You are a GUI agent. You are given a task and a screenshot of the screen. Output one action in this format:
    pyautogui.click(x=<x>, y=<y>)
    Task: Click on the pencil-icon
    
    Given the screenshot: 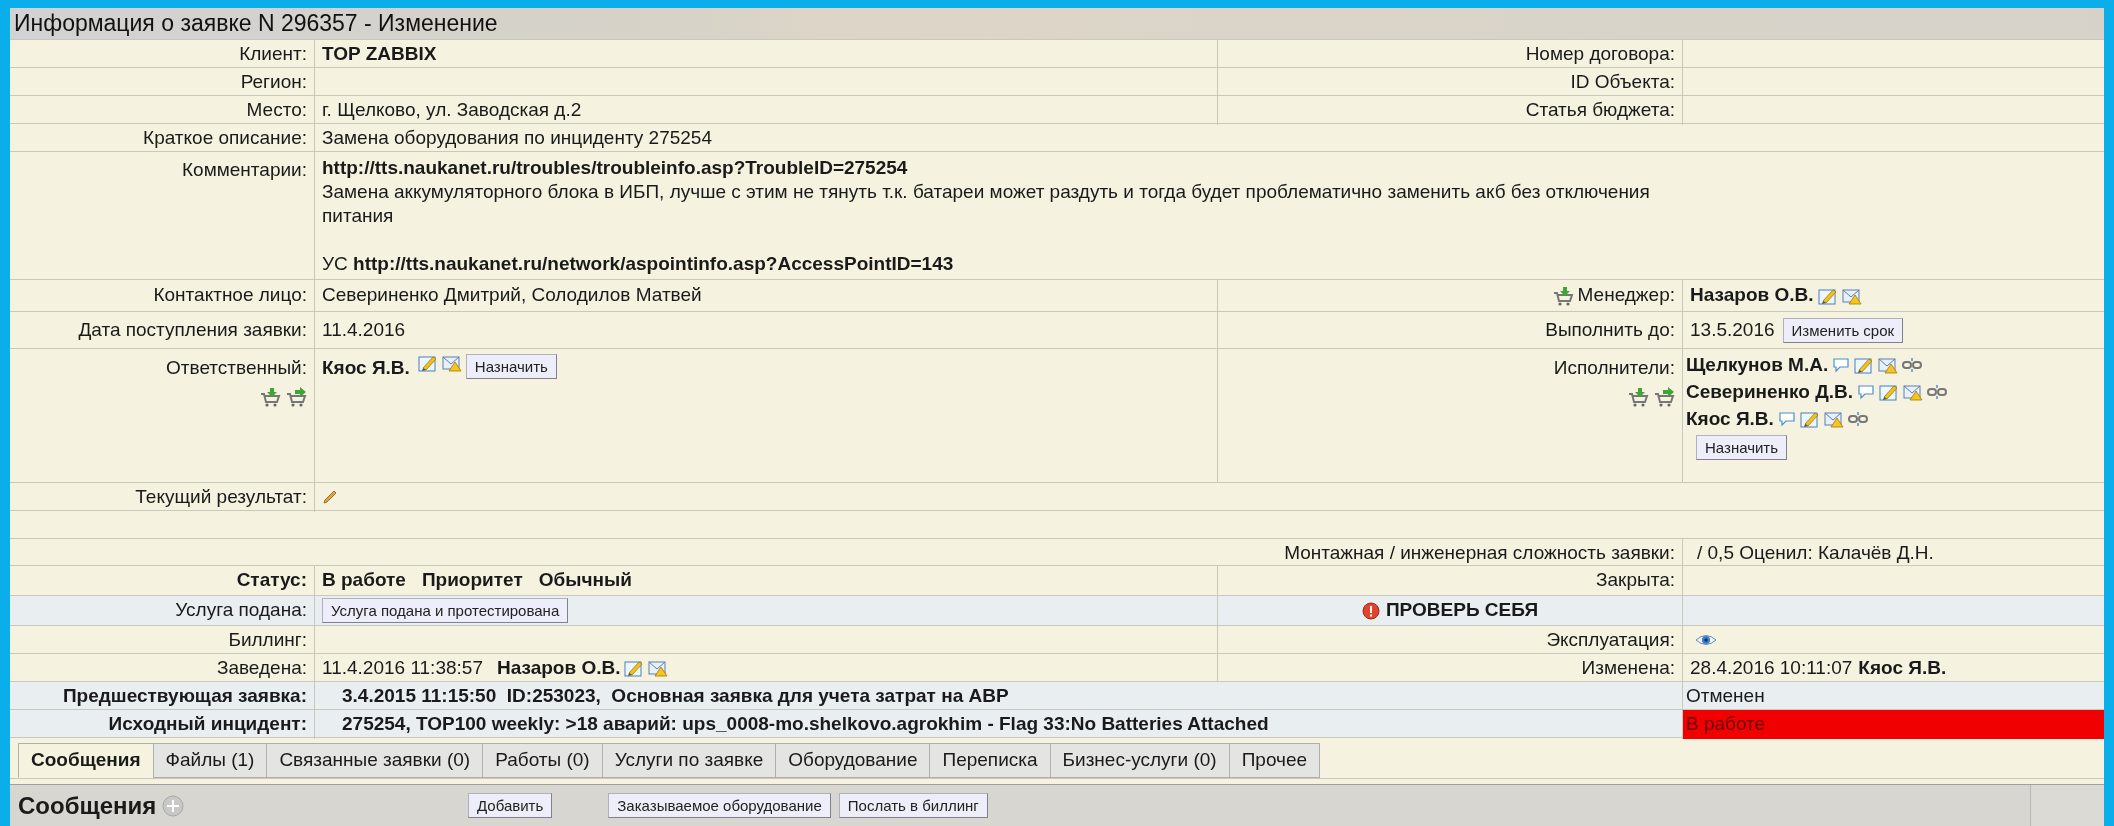 What is the action you would take?
    pyautogui.click(x=330, y=497)
    